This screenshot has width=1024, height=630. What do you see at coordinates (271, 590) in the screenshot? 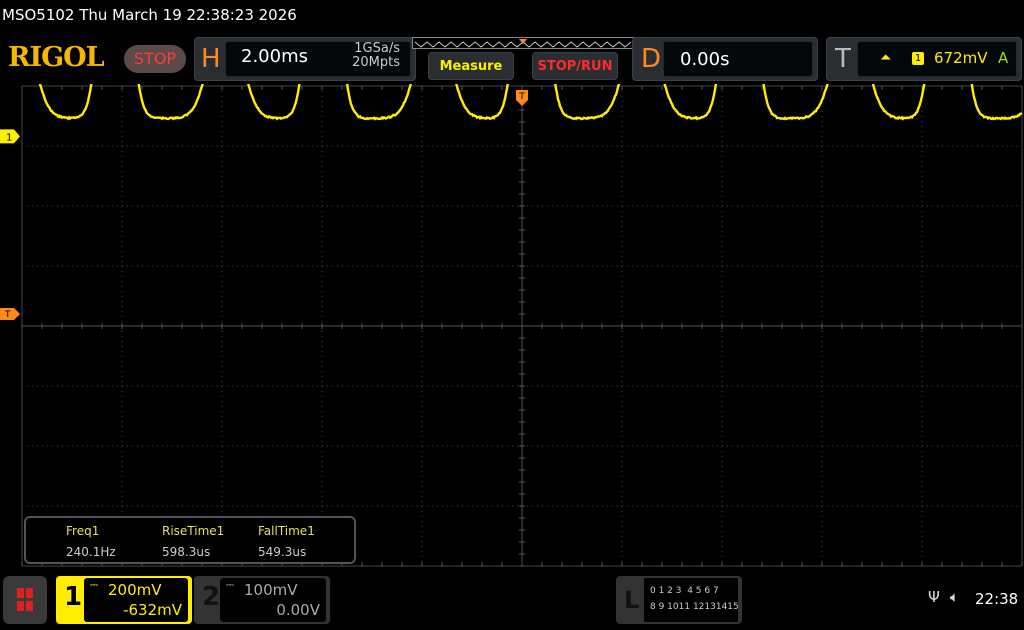
I see `channel-scale: 100mV` at bounding box center [271, 590].